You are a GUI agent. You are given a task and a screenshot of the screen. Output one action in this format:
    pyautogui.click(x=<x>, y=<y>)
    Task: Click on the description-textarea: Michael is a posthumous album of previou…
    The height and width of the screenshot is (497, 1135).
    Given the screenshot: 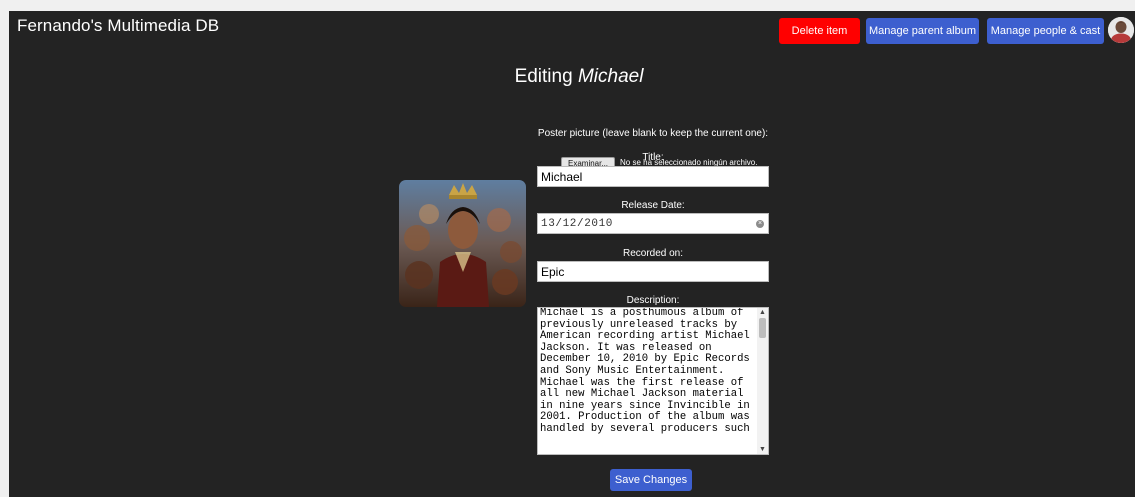 What is the action you would take?
    pyautogui.click(x=653, y=381)
    